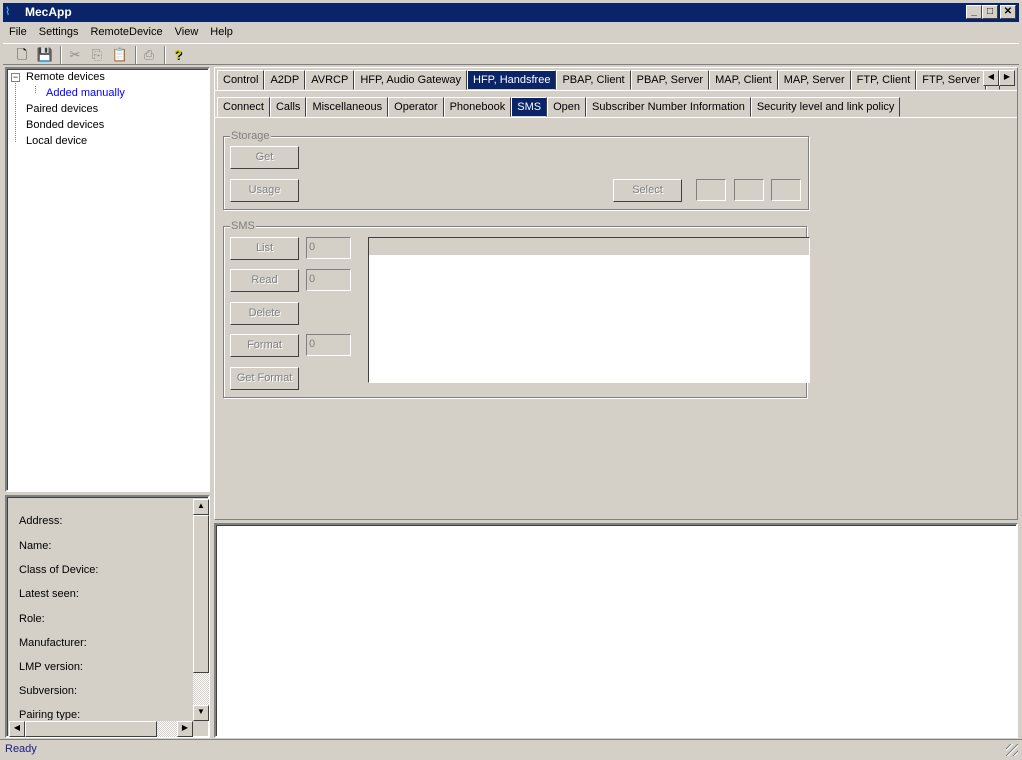 This screenshot has height=760, width=1022. I want to click on menu-bar: File Settings RemoteDevice View Help, so click(121, 32).